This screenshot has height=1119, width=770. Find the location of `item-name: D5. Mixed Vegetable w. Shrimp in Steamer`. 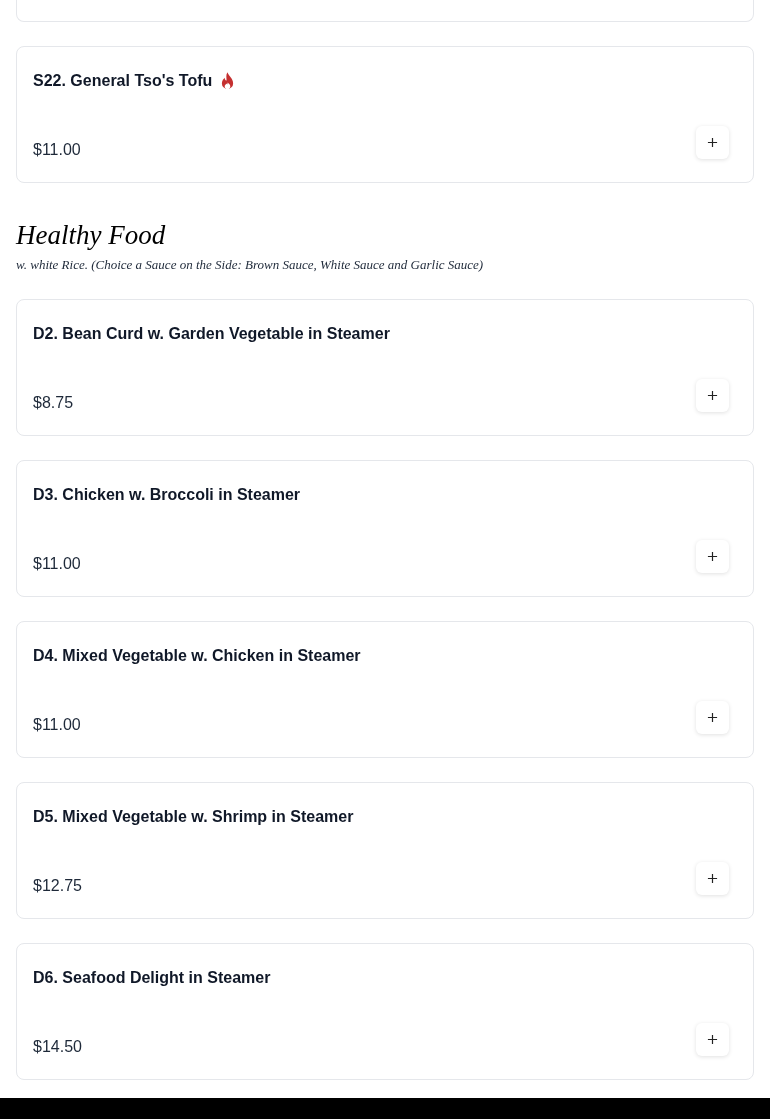

item-name: D5. Mixed Vegetable w. Shrimp in Steamer is located at coordinates (193, 817).